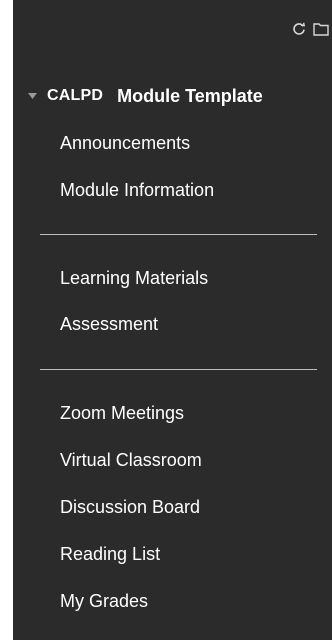 The width and height of the screenshot is (332, 640). Describe the element at coordinates (122, 413) in the screenshot. I see `menu-item-zoom-meetings: Zoom Meetings` at that location.